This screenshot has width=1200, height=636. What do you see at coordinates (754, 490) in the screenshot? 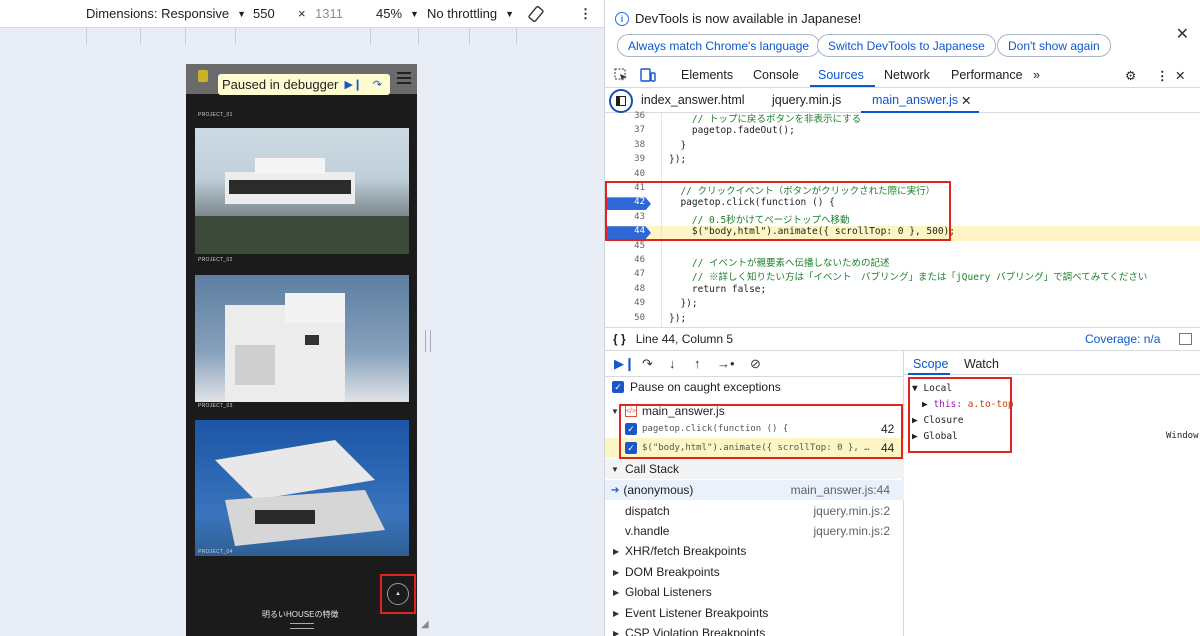
I see `call-frame-row-active: ➔ (anonymous) main_answer.js:44` at bounding box center [754, 490].